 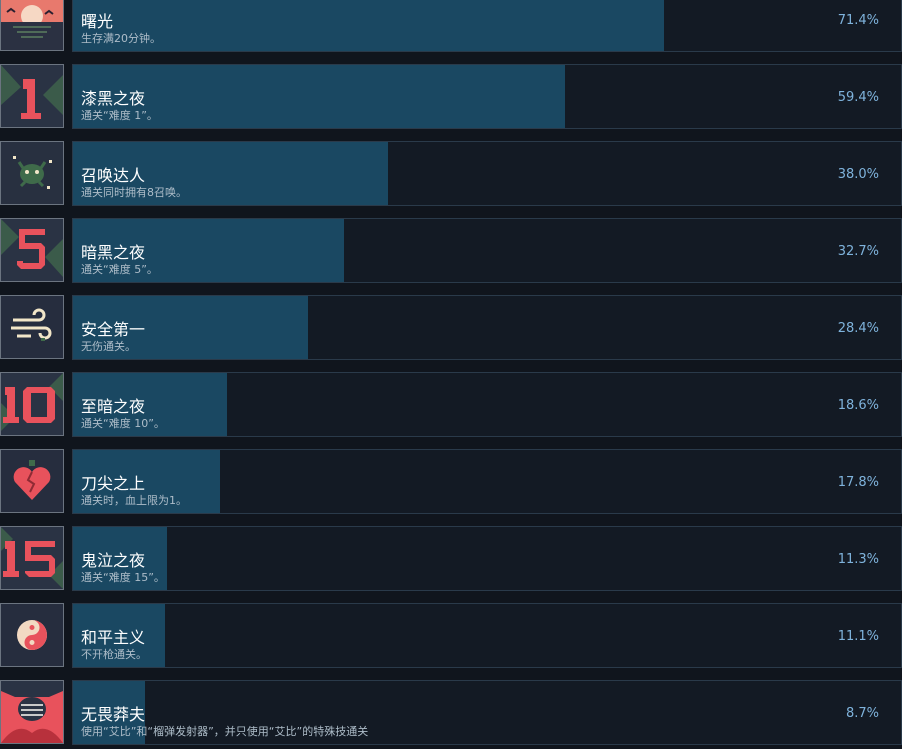 I want to click on achievement-title: 和平主义, so click(x=113, y=637).